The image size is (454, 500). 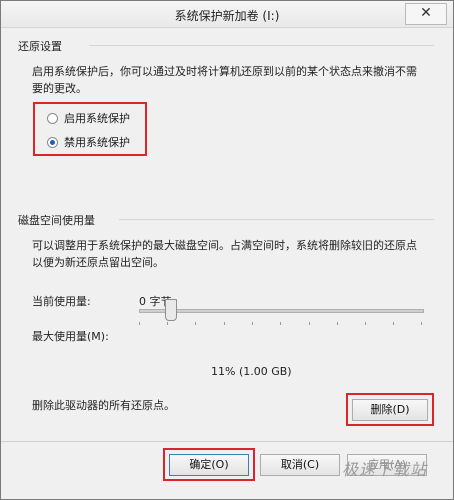 What do you see at coordinates (426, 14) in the screenshot?
I see `close-button: ✕` at bounding box center [426, 14].